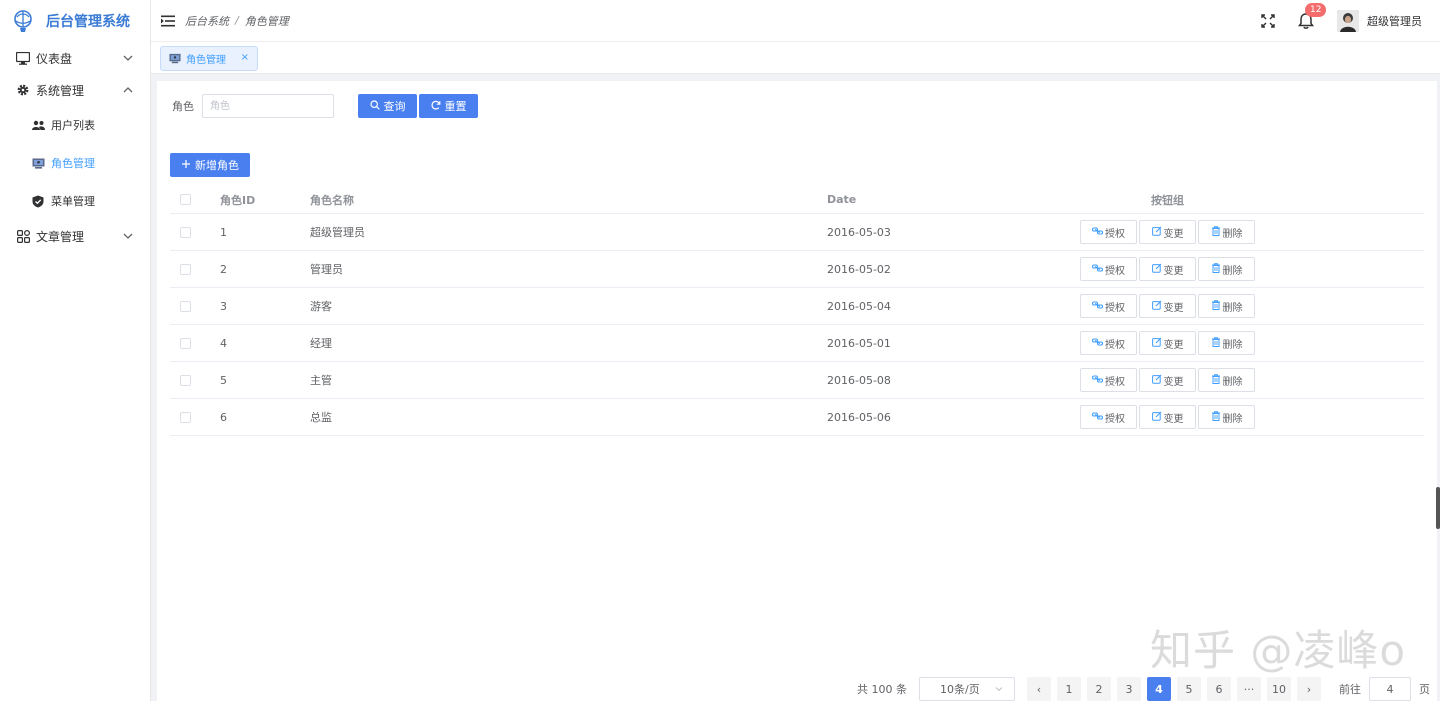 This screenshot has height=701, width=1440. What do you see at coordinates (268, 106) in the screenshot?
I see `role-search-input` at bounding box center [268, 106].